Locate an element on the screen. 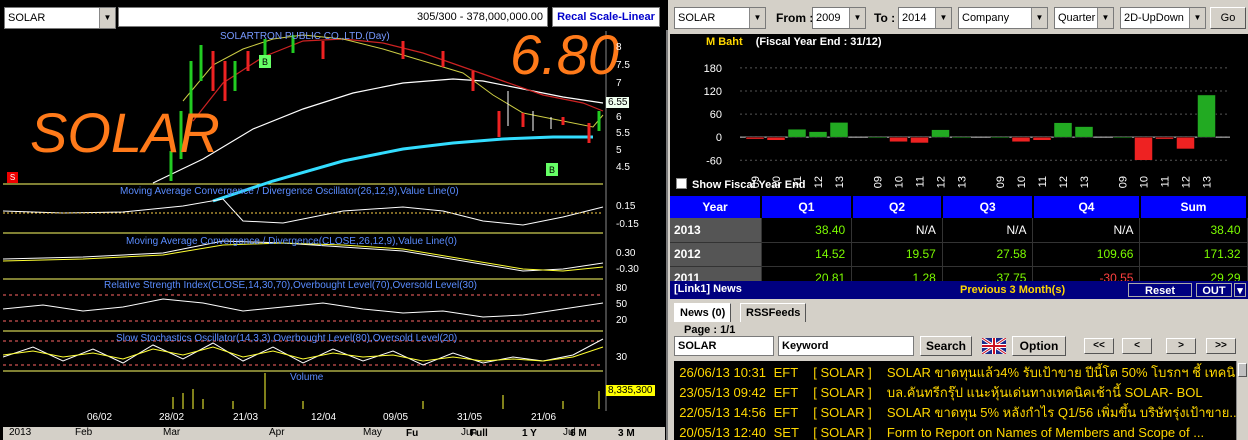 The height and width of the screenshot is (440, 1248). period-combo: Quarter ▼ is located at coordinates (1084, 18).